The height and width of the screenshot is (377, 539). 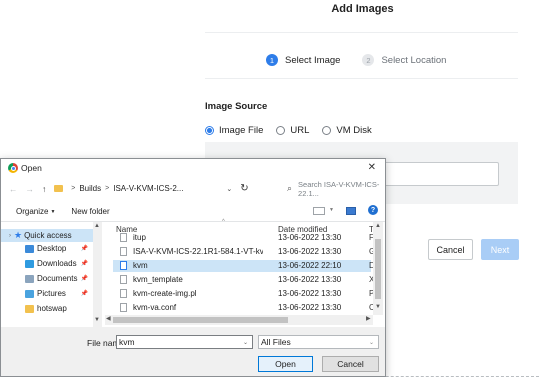 I want to click on file-name: kvm-create-img.pl, so click(x=165, y=294).